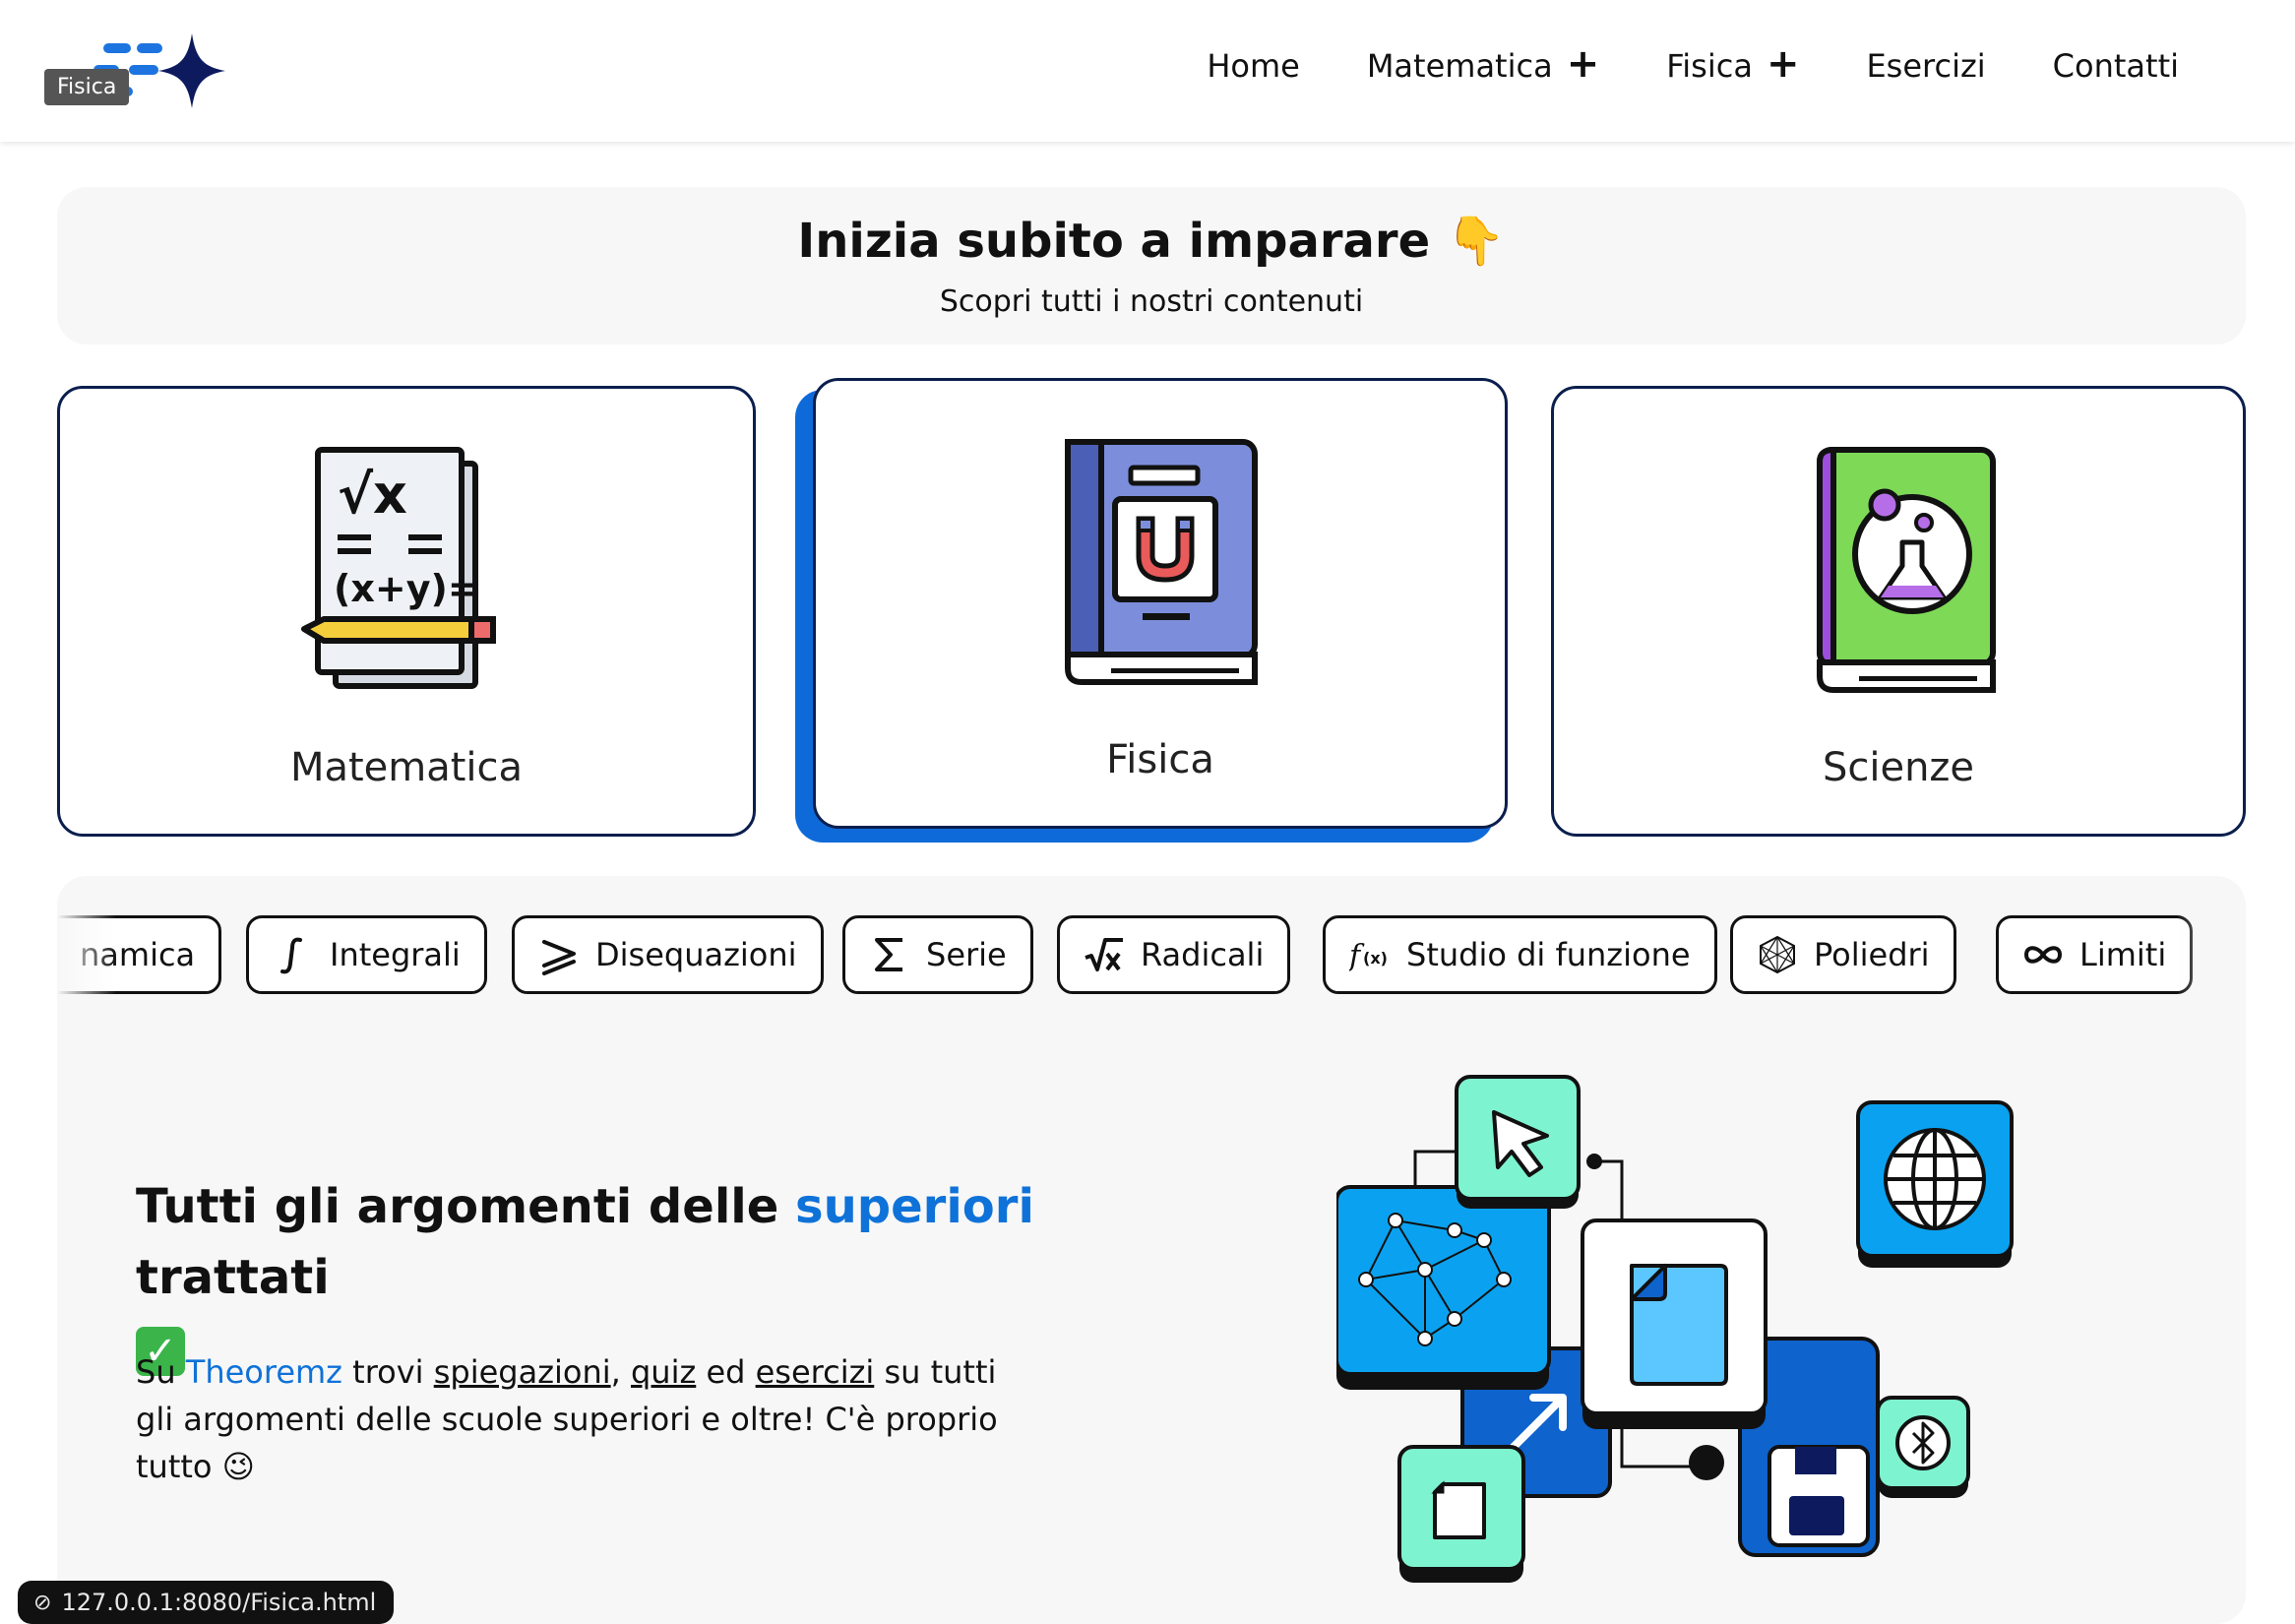 The width and height of the screenshot is (2295, 1624). I want to click on chip-disequazioni: Disequazioni, so click(668, 954).